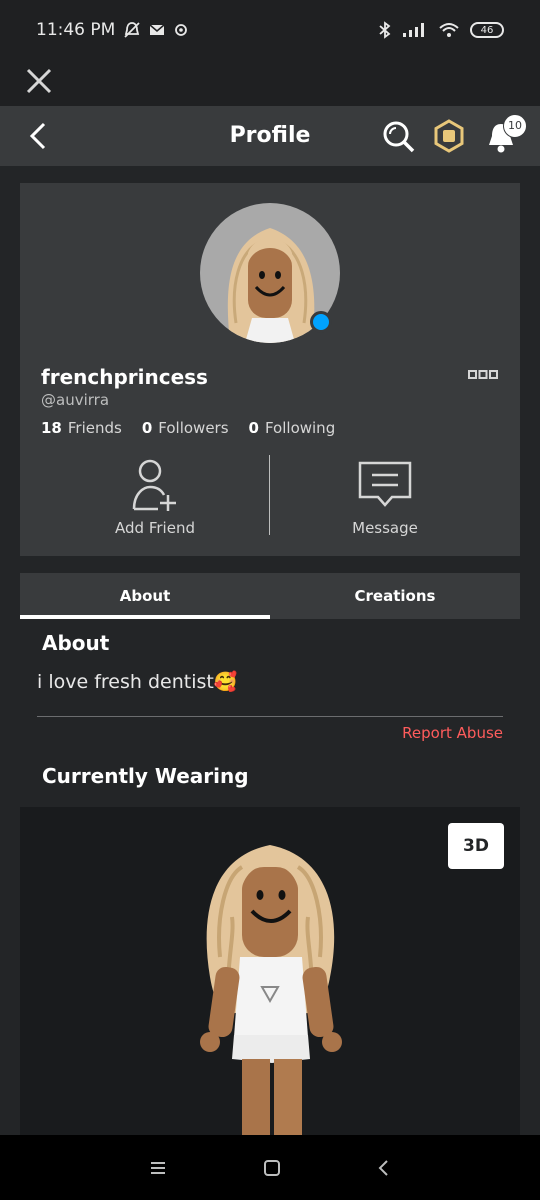 This screenshot has width=540, height=1200. I want to click on report-abuse-link: Report Abuse, so click(452, 733).